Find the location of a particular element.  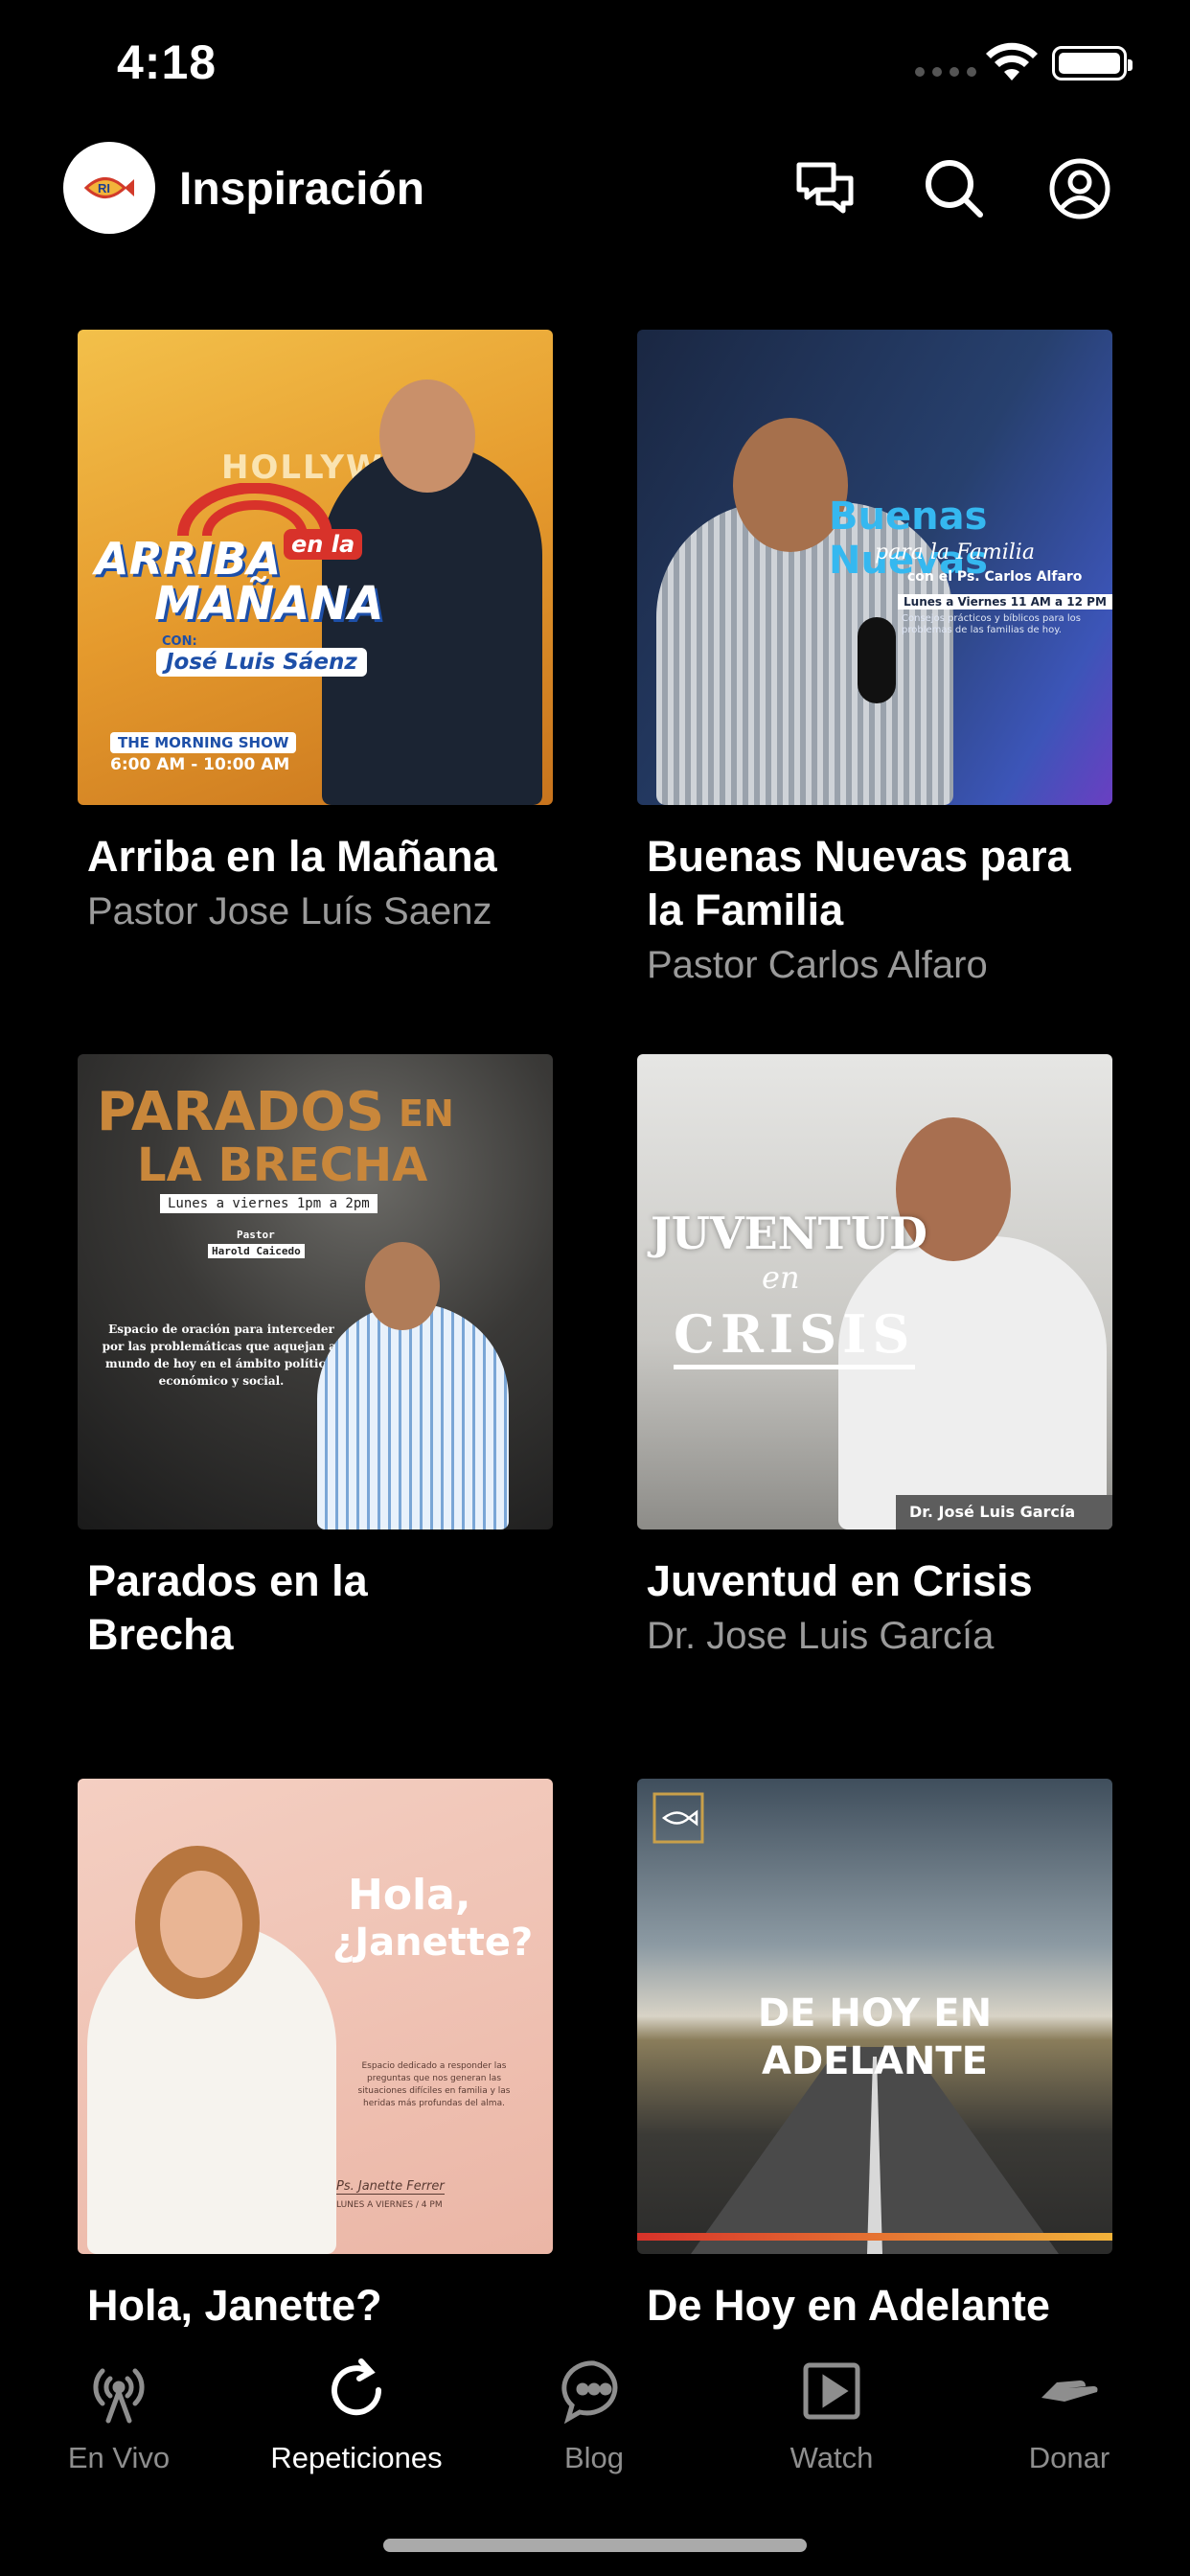

app-logo: RI is located at coordinates (109, 188).